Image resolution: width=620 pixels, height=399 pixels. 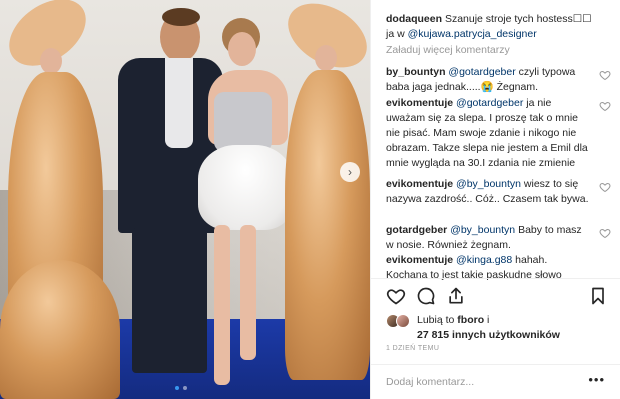 I want to click on comment-username: gotardgeber, so click(x=416, y=230).